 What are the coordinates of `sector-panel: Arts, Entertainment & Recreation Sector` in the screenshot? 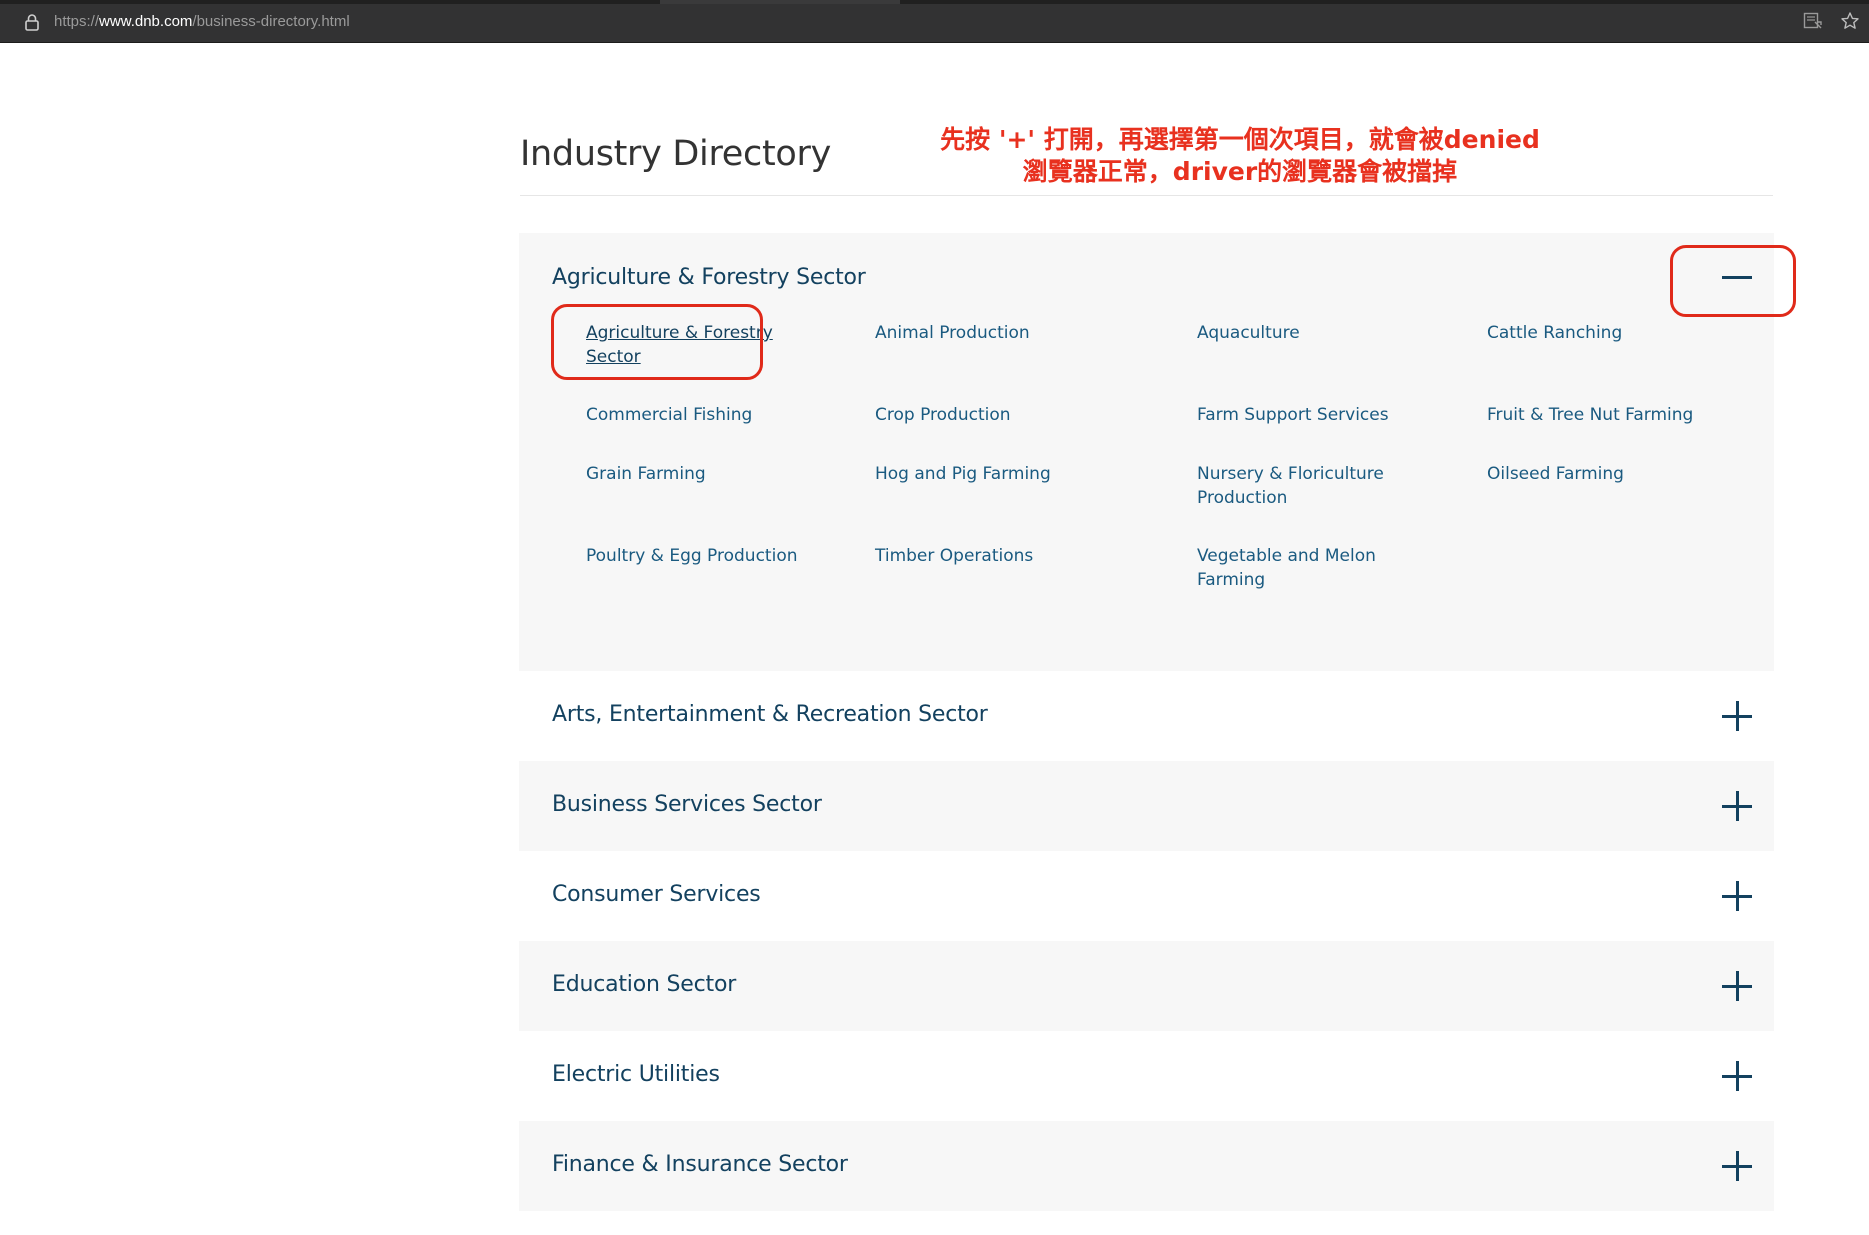 It's located at (1146, 716).